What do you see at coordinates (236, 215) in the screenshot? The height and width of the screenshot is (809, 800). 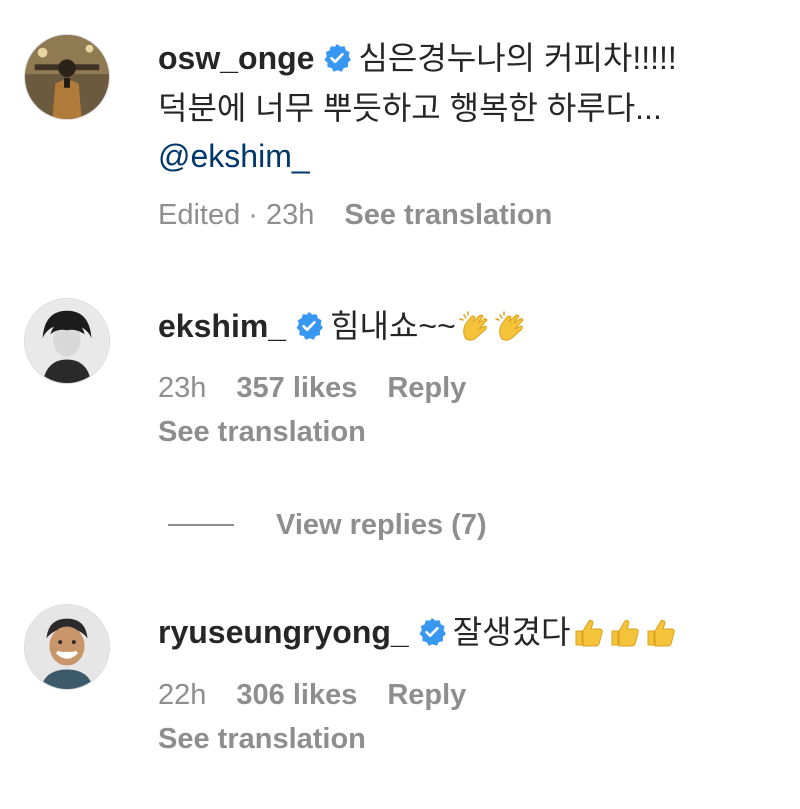 I see `edited-timestamp: Edited · 23h` at bounding box center [236, 215].